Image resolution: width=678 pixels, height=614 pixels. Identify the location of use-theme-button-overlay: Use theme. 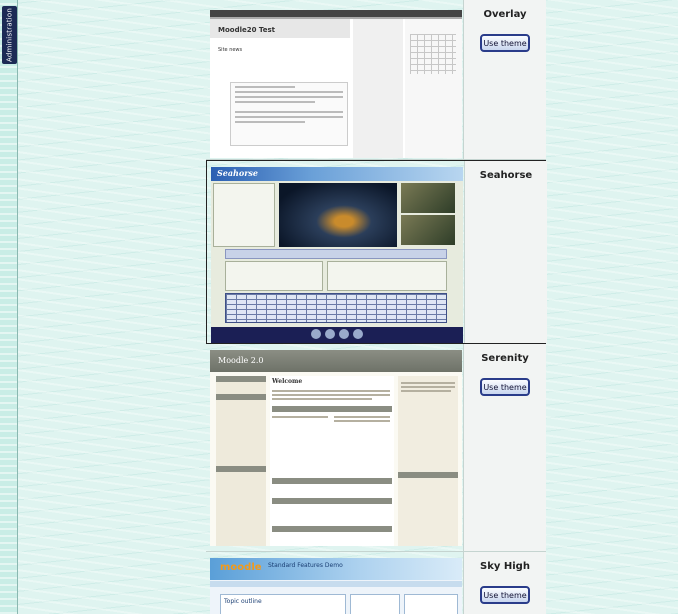
(505, 43).